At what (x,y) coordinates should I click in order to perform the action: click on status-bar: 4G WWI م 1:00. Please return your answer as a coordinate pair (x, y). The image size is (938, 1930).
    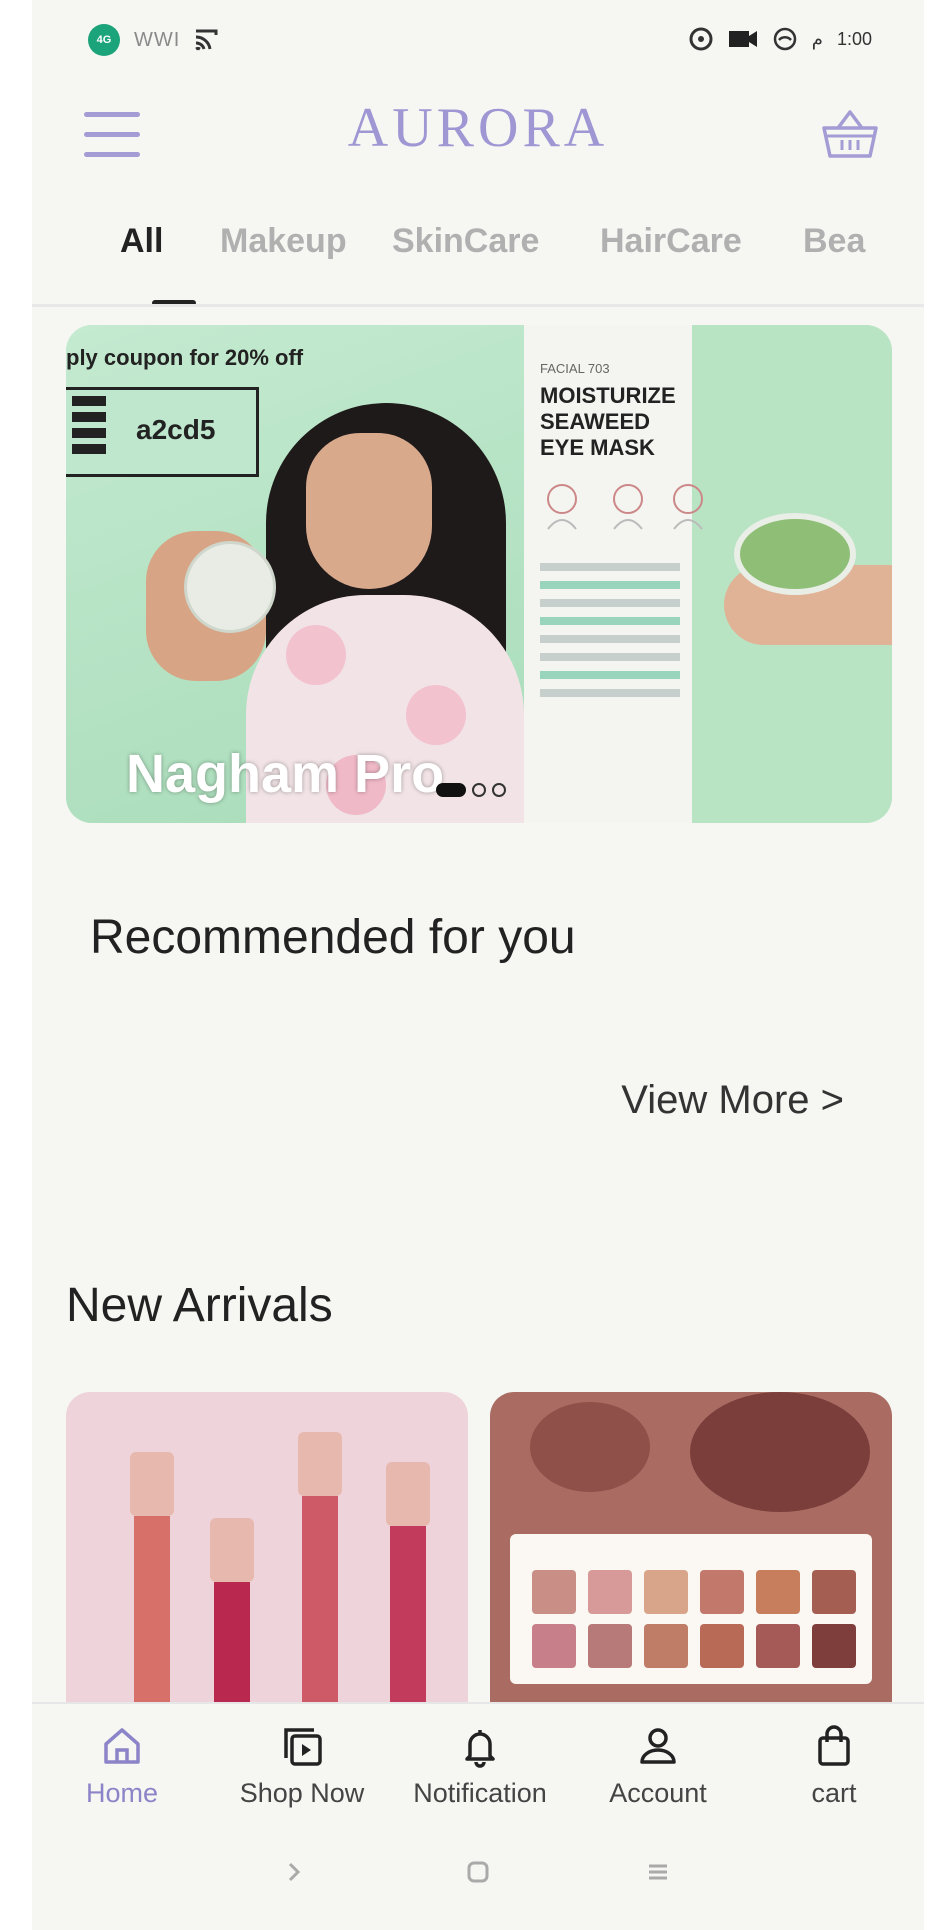
    Looking at the image, I should click on (478, 43).